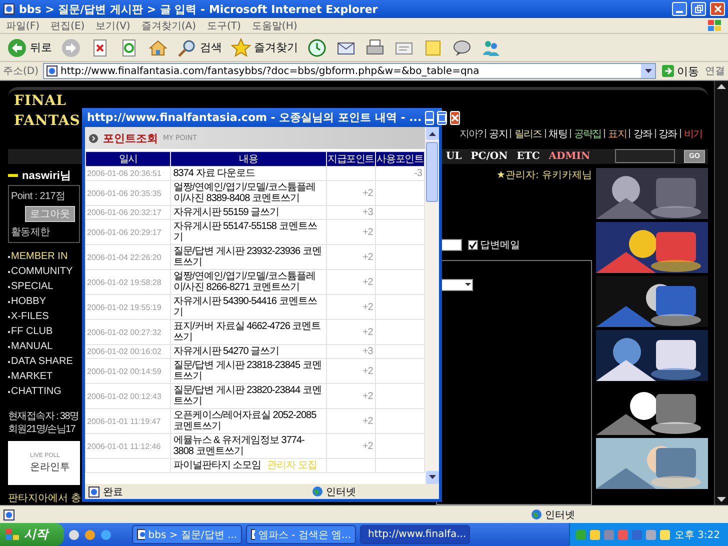 The height and width of the screenshot is (546, 728). What do you see at coordinates (264, 48) in the screenshot?
I see `favorites-button: 즐겨찾기` at bounding box center [264, 48].